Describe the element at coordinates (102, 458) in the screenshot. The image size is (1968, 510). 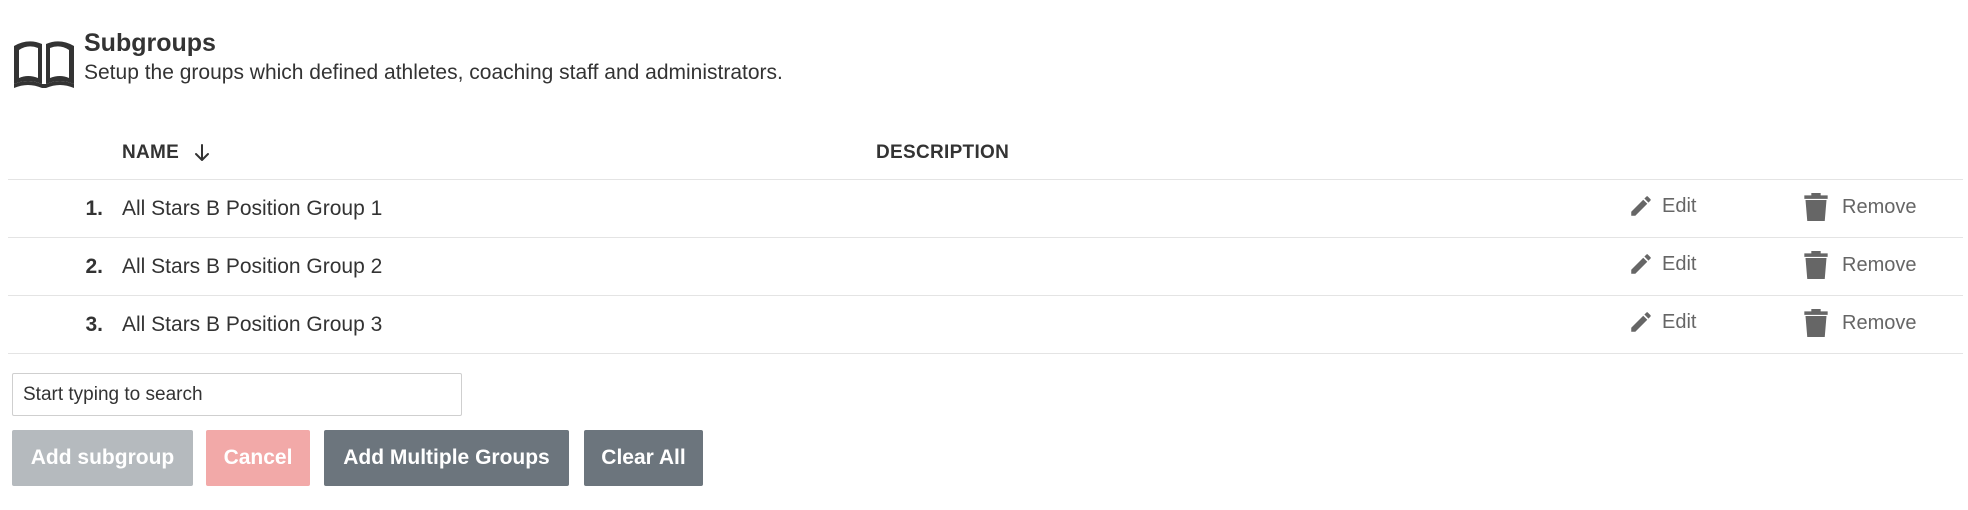
I see `add-subgroup-button: Add subgroup` at that location.